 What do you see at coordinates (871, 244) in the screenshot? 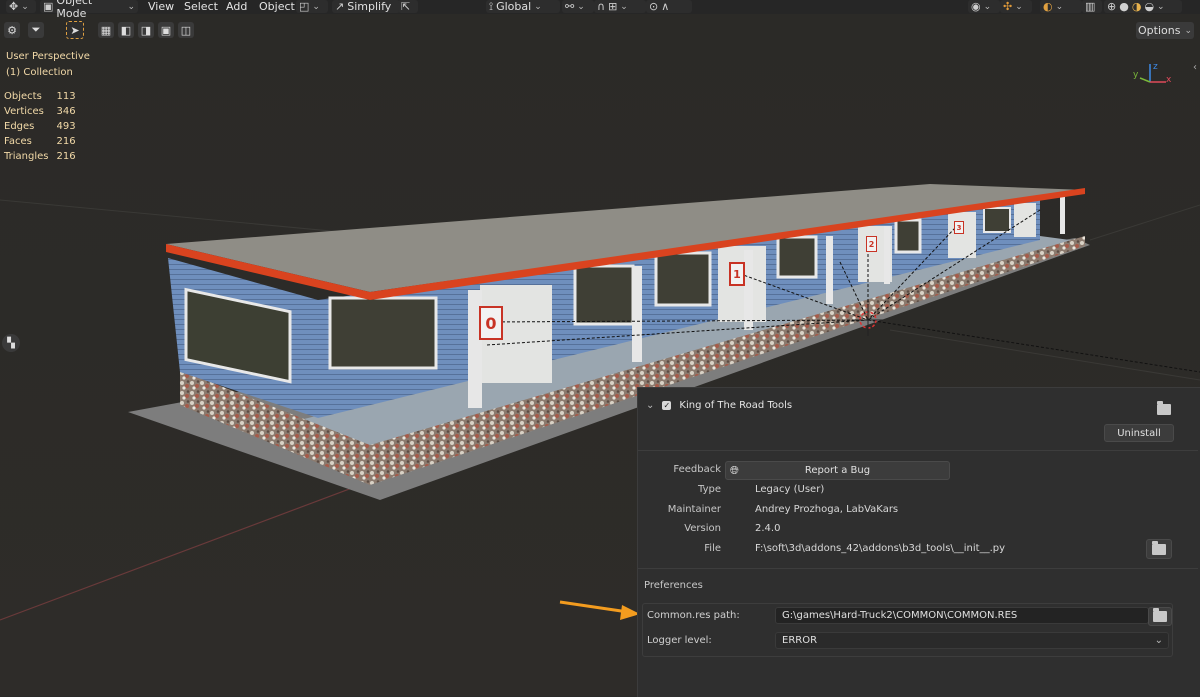
I see `door-sign-2: 2` at bounding box center [871, 244].